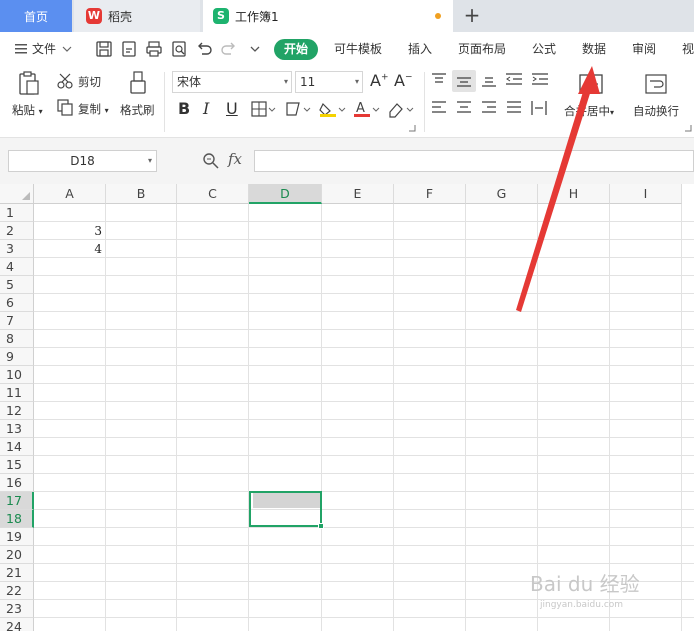 The image size is (694, 631). Describe the element at coordinates (358, 194) in the screenshot. I see `column-header-e: E` at that location.